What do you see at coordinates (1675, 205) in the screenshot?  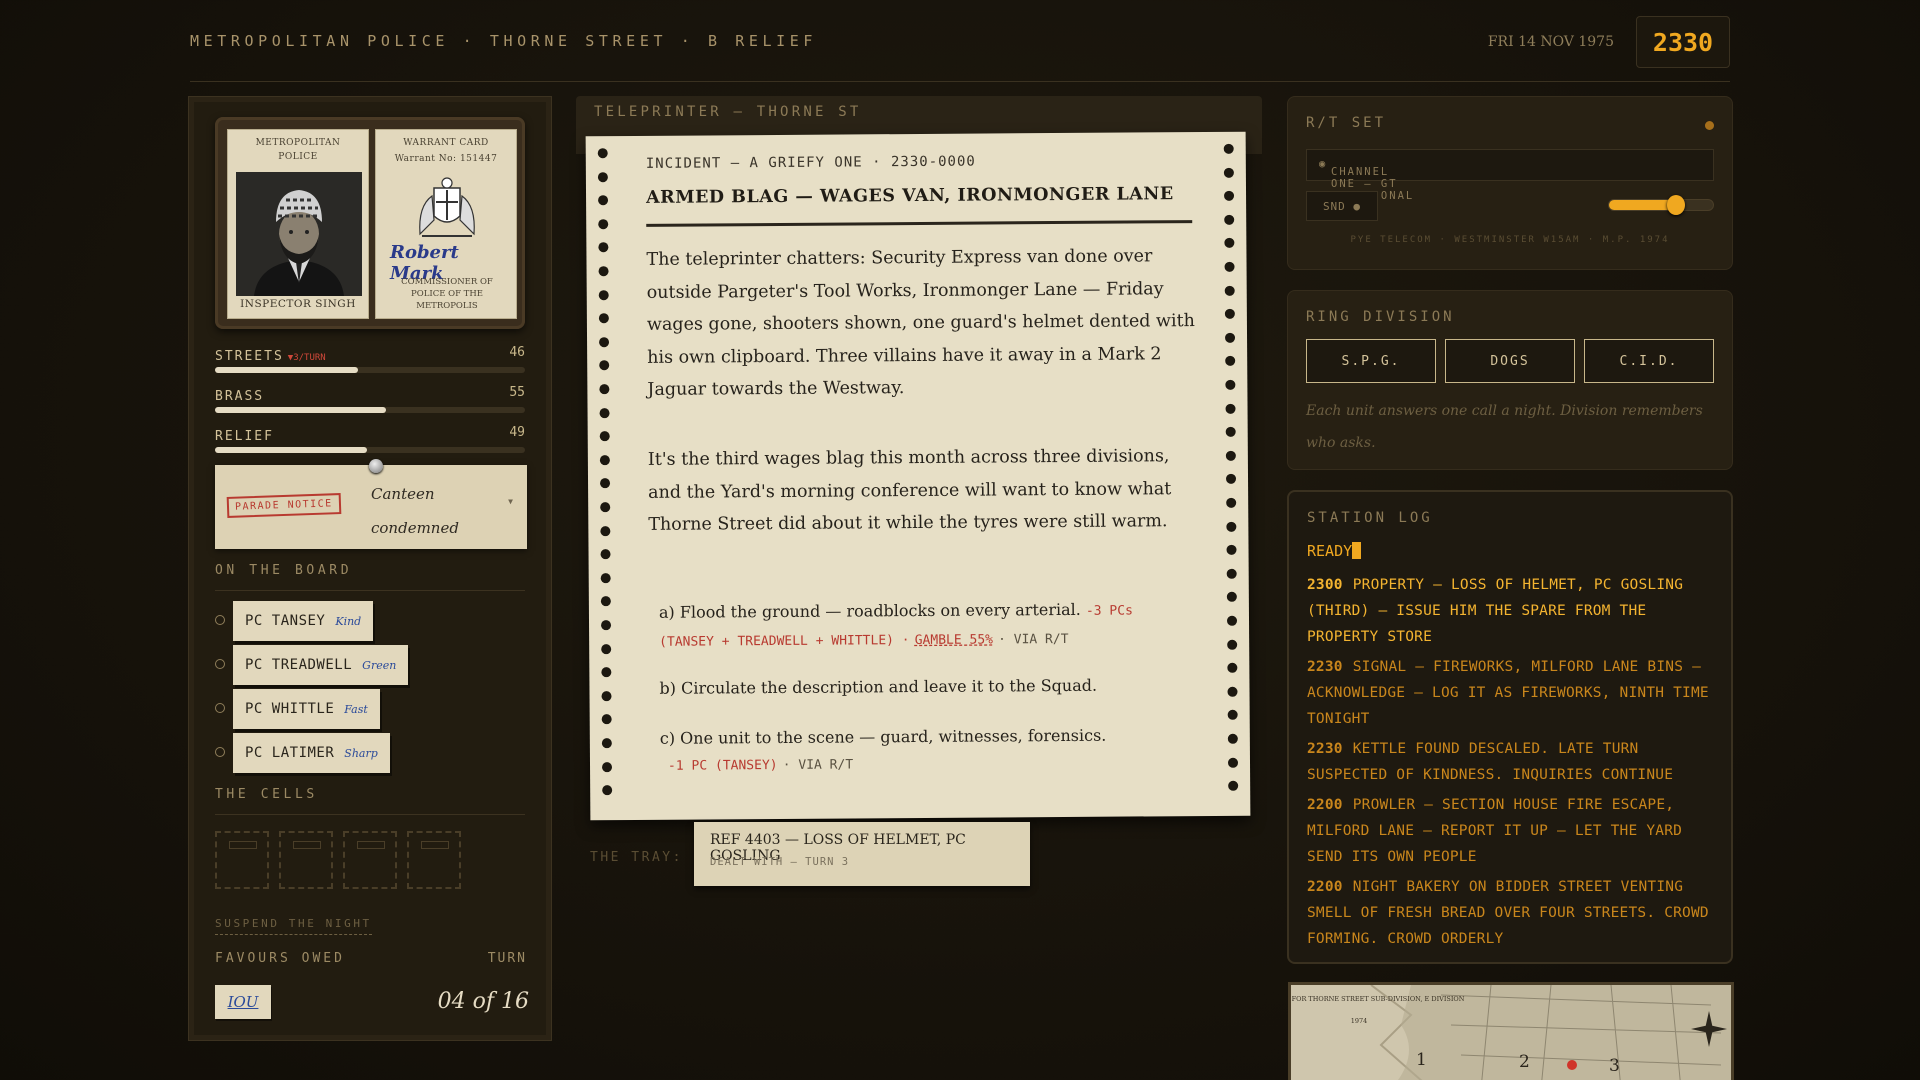 I see `volume-slider-knob` at bounding box center [1675, 205].